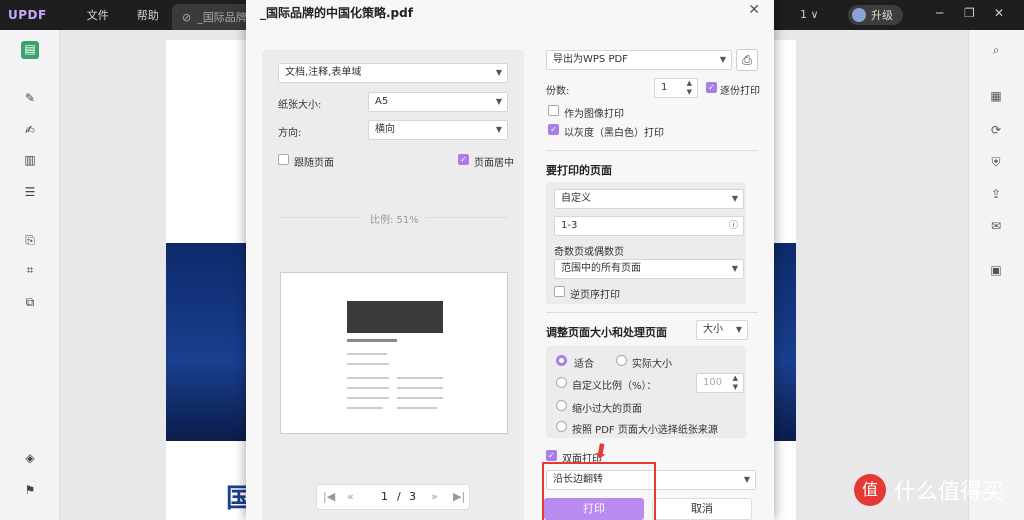  Describe the element at coordinates (607, 409) in the screenshot. I see `shrink-label: 缩小过大的页面` at that location.